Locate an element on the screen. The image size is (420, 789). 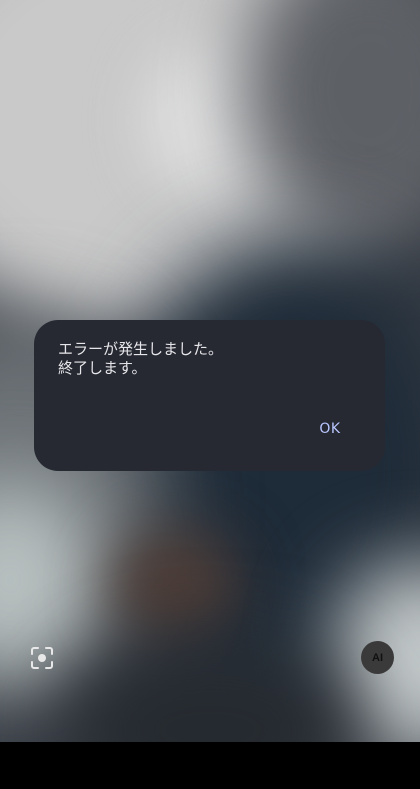
ai-button: AI is located at coordinates (377, 657).